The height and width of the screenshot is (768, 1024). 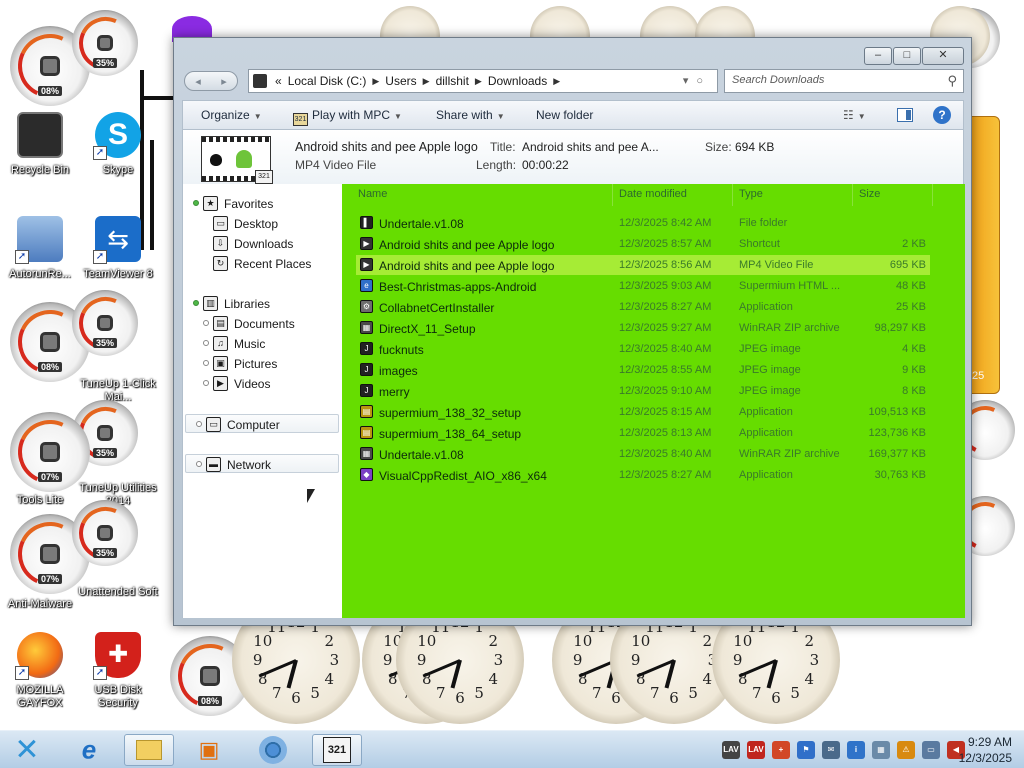 What do you see at coordinates (40, 601) in the screenshot?
I see `desktop-icon-anti-malware: Anti-Malware` at bounding box center [40, 601].